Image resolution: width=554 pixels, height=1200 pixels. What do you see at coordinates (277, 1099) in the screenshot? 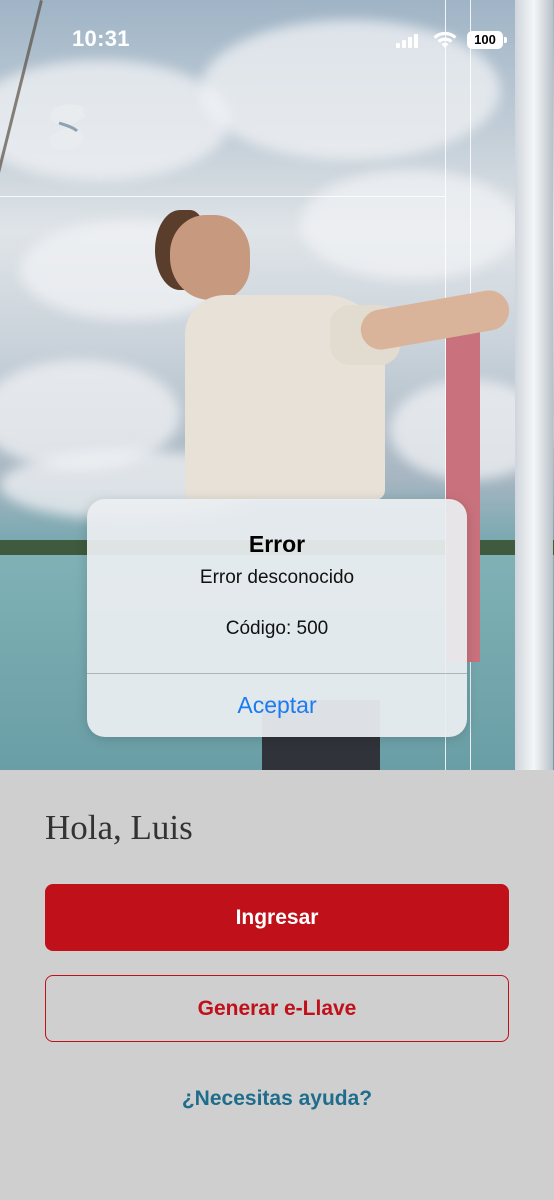
I see `help-link: ¿Necesitas ayuda?` at bounding box center [277, 1099].